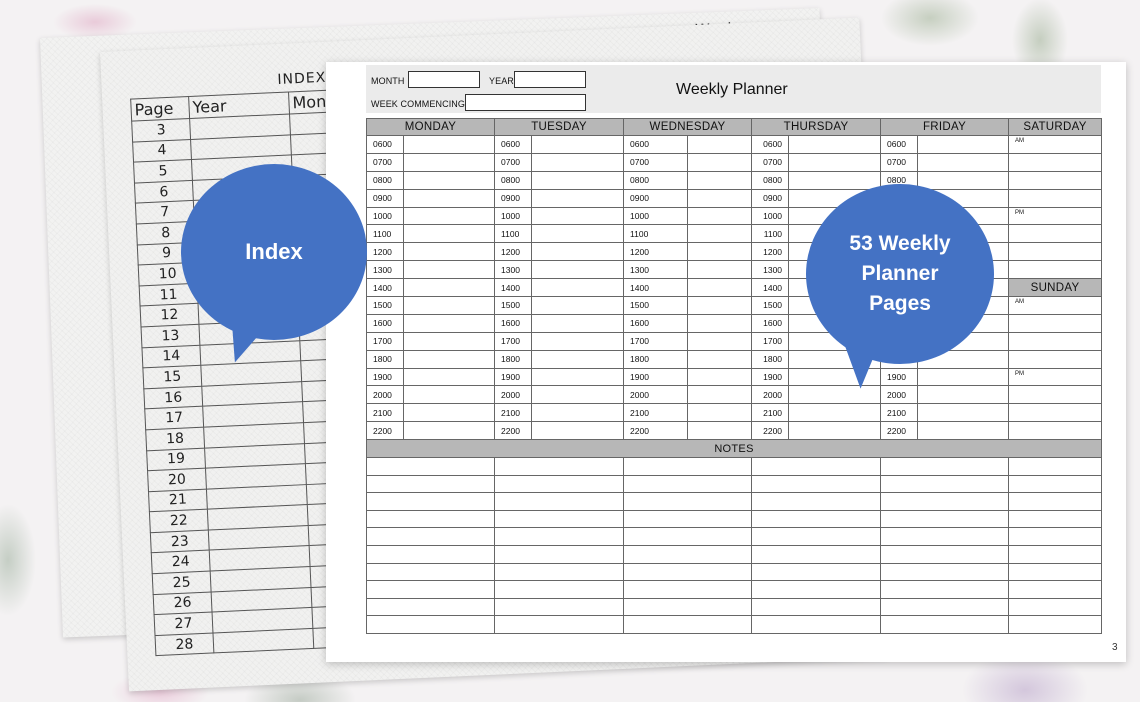  I want to click on month-field, so click(444, 79).